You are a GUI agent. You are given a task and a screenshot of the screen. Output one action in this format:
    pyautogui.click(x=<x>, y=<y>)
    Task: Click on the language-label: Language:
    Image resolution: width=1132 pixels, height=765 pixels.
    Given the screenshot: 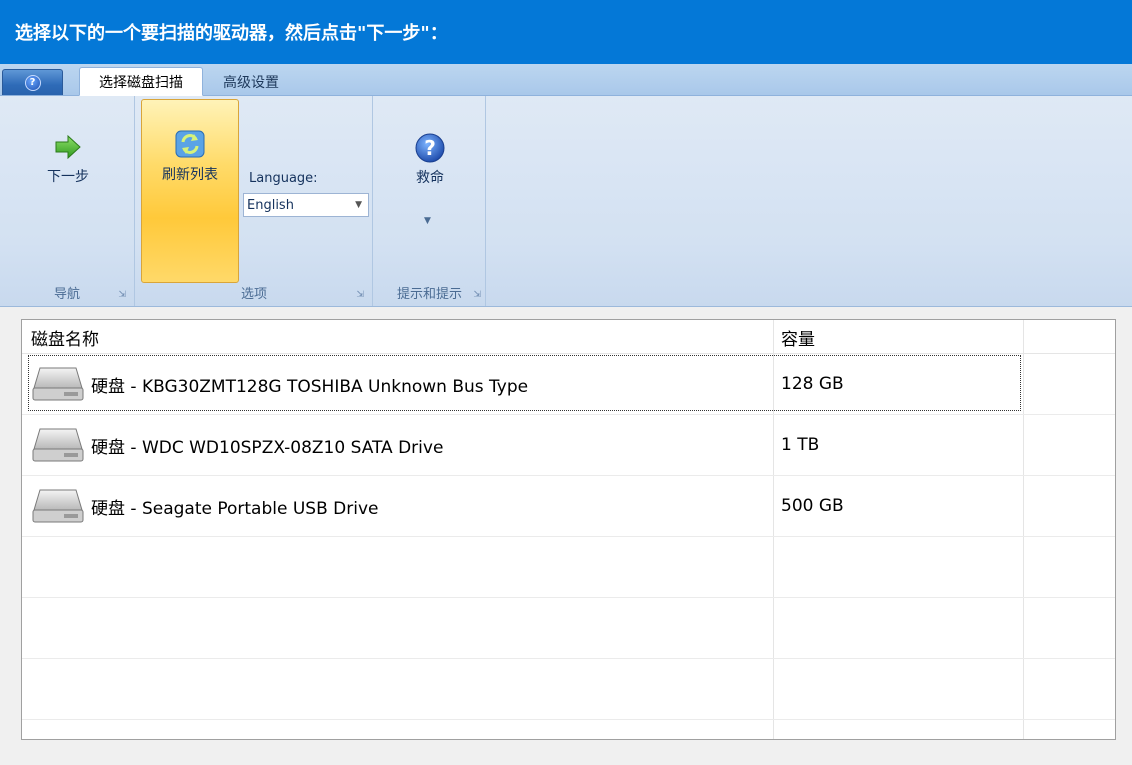 What is the action you would take?
    pyautogui.click(x=283, y=178)
    